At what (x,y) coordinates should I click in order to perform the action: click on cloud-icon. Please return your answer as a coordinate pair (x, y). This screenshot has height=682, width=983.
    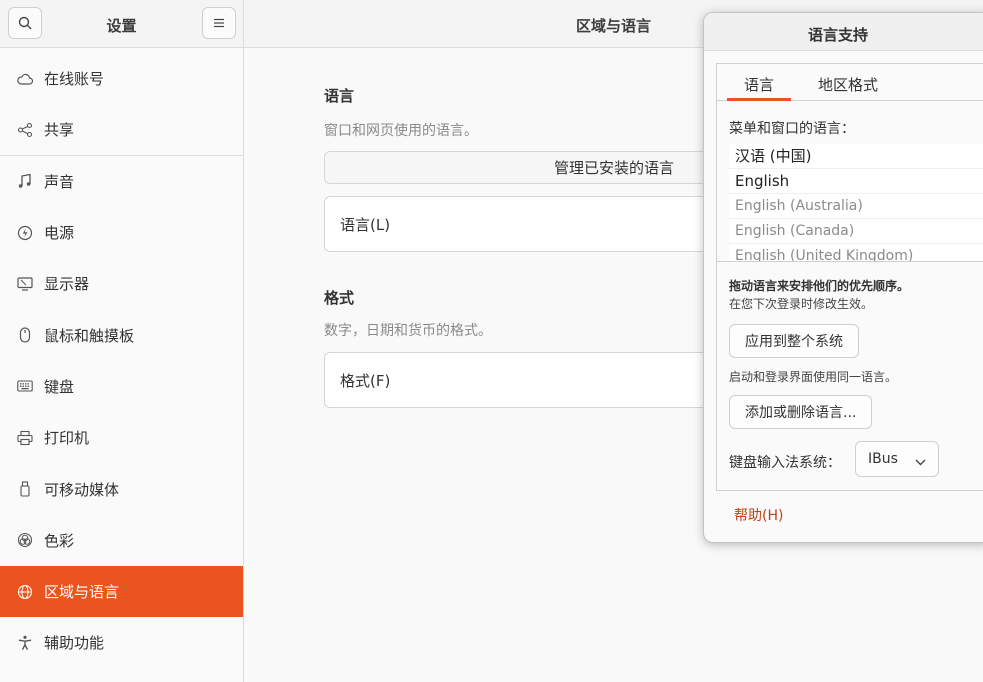
    Looking at the image, I should click on (25, 79).